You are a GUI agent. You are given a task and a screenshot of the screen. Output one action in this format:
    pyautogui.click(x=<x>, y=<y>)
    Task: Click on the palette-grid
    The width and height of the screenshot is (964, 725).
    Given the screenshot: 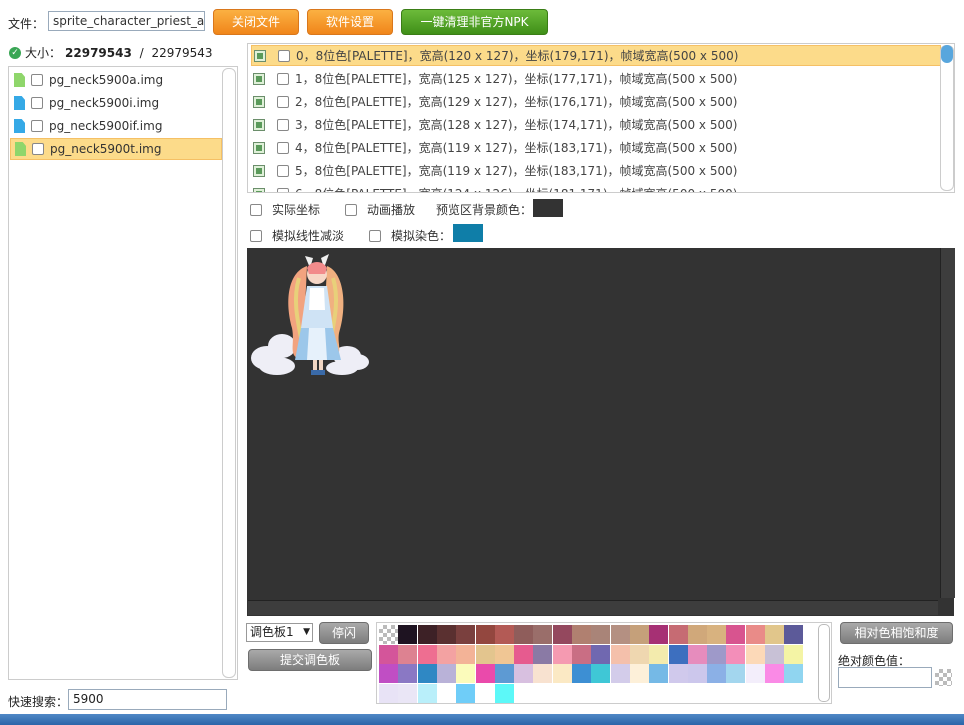 What is the action you would take?
    pyautogui.click(x=604, y=663)
    